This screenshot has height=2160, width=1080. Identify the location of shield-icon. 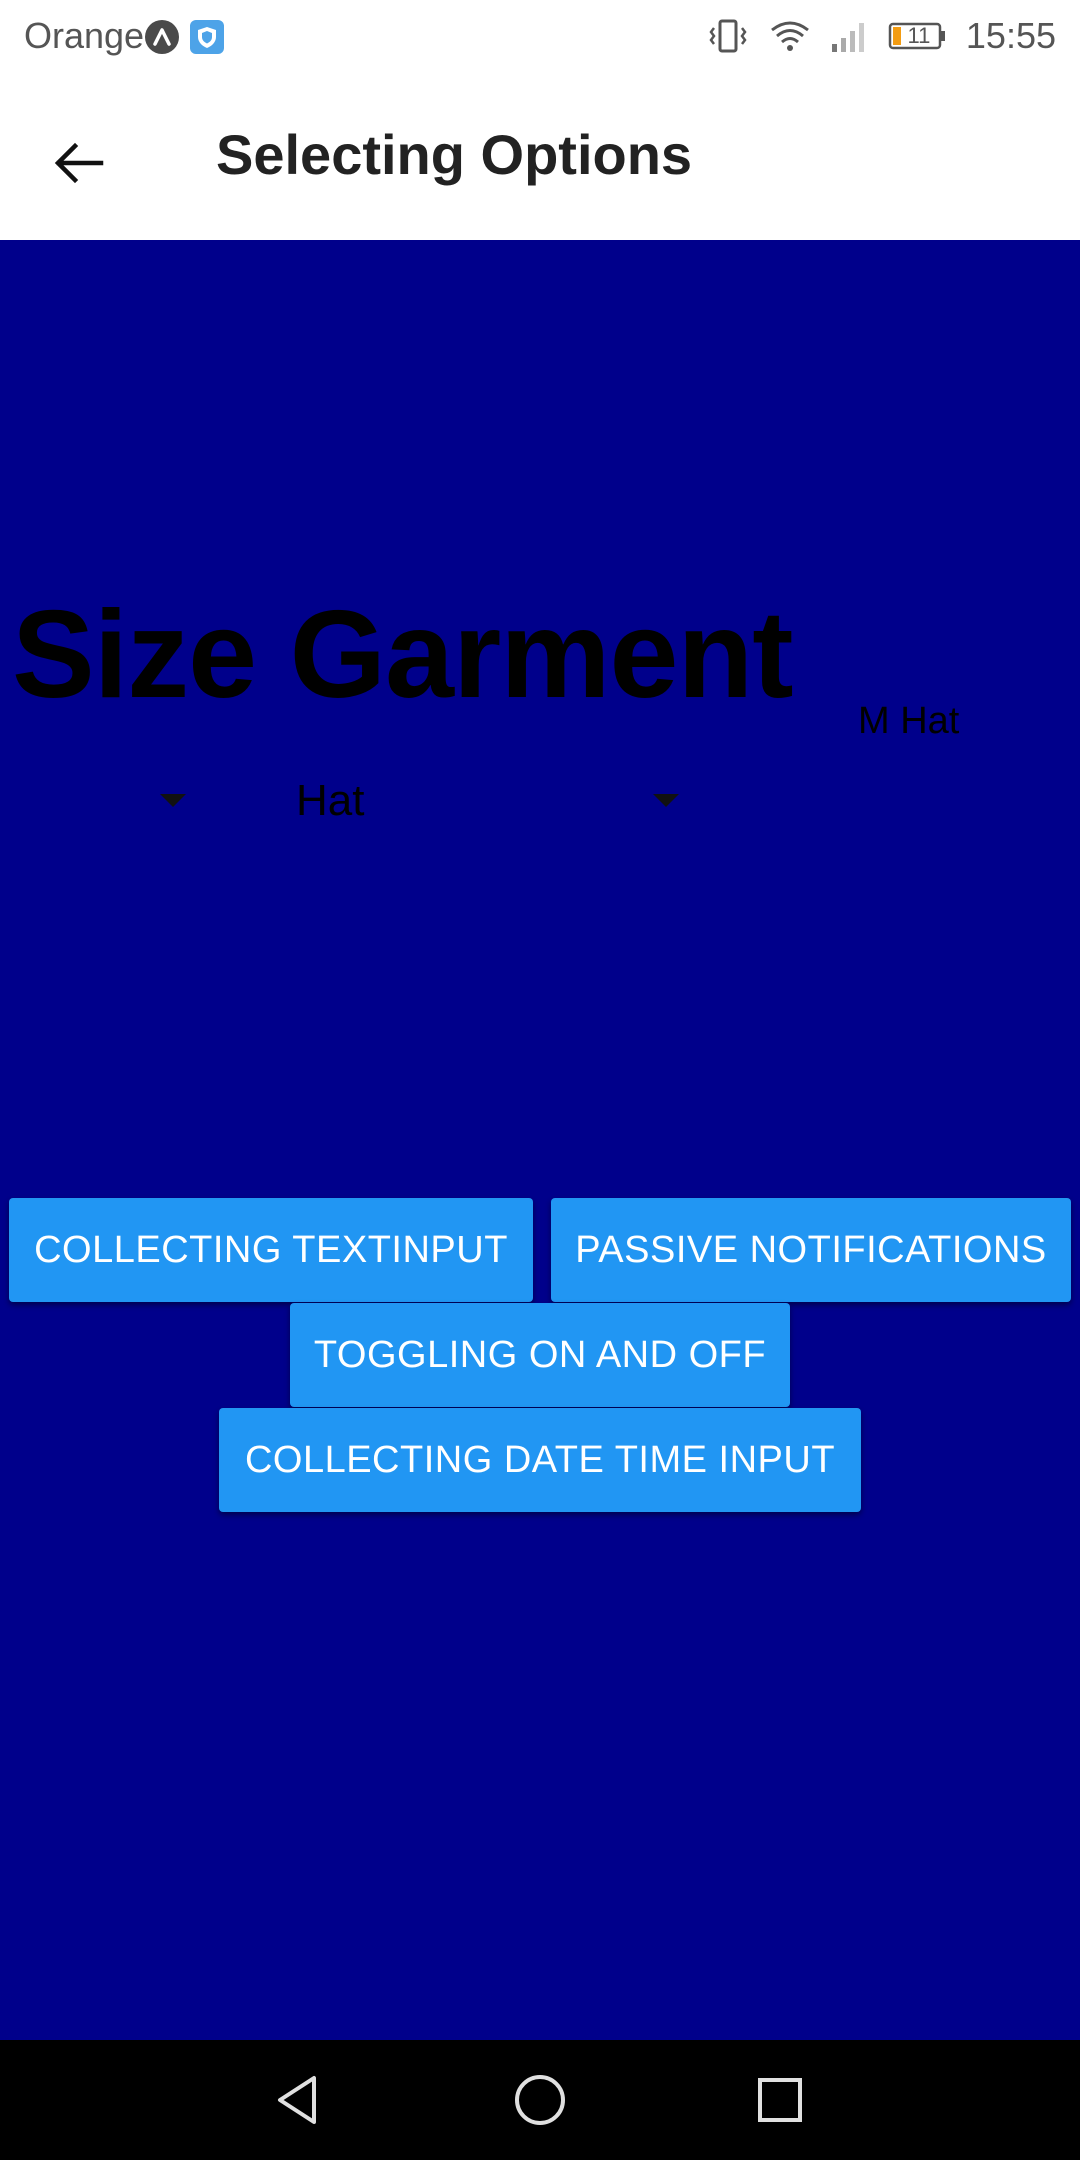
(207, 37).